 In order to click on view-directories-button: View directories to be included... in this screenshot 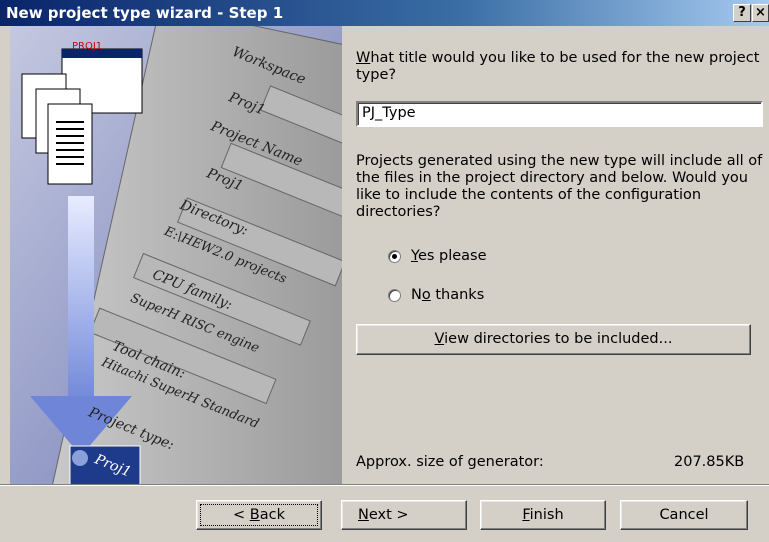, I will do `click(553, 339)`.